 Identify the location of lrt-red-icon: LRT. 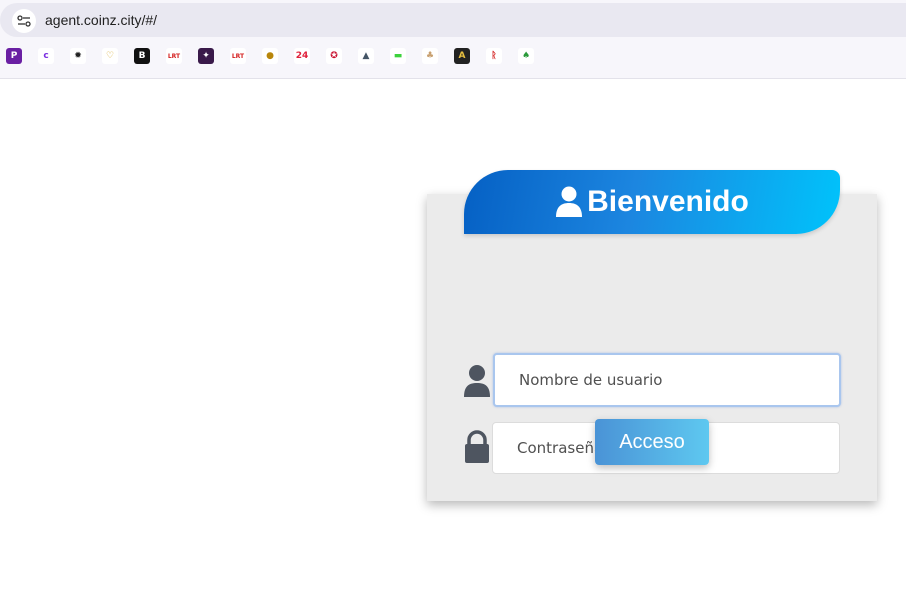
(174, 56).